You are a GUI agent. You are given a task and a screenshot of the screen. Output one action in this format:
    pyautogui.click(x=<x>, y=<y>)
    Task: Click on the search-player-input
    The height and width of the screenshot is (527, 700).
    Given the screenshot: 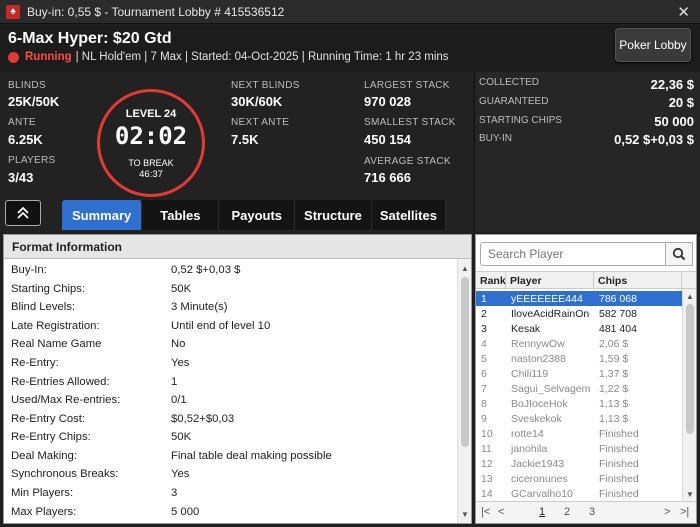 What is the action you would take?
    pyautogui.click(x=573, y=254)
    